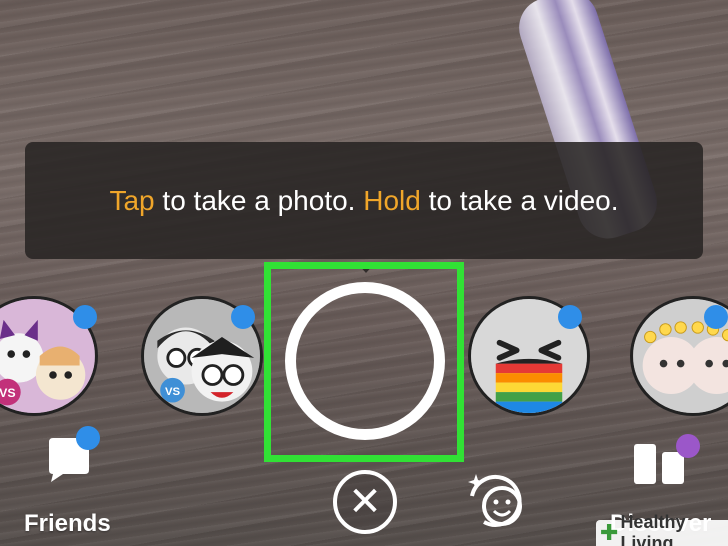  Describe the element at coordinates (519, 200) in the screenshot. I see `tooltip-hold-text: to take a video.` at that location.